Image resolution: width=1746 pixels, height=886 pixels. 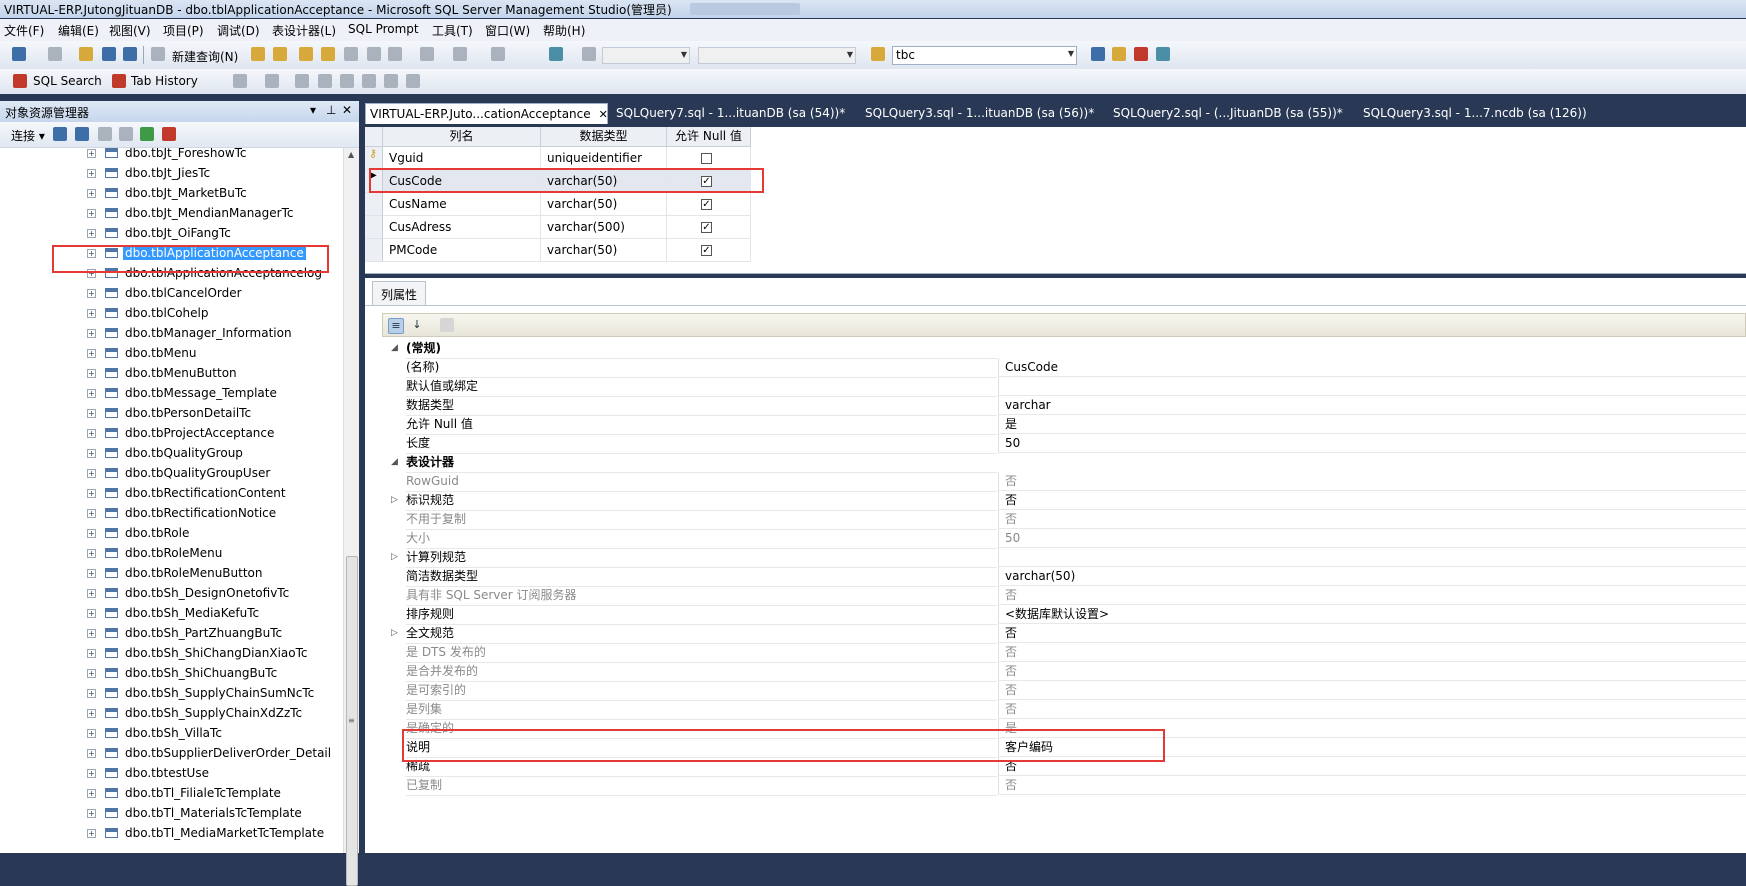 What do you see at coordinates (462, 250) in the screenshot?
I see `cell-column-name: PMCode` at bounding box center [462, 250].